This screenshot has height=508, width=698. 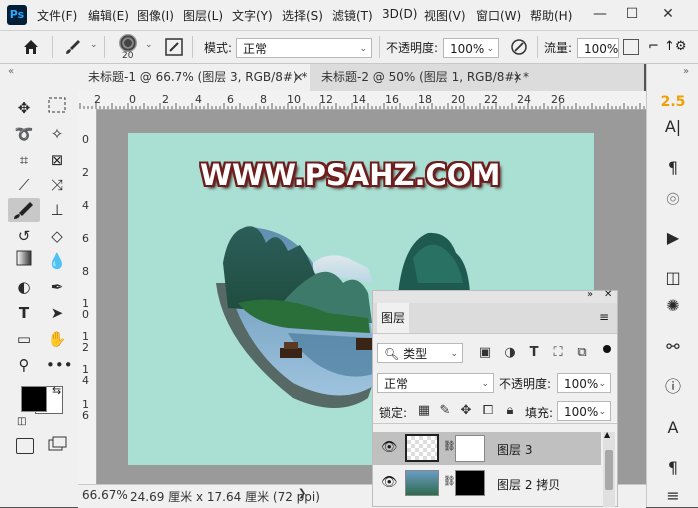 I want to click on frame-tool-icon: ⊠, so click(x=57, y=160).